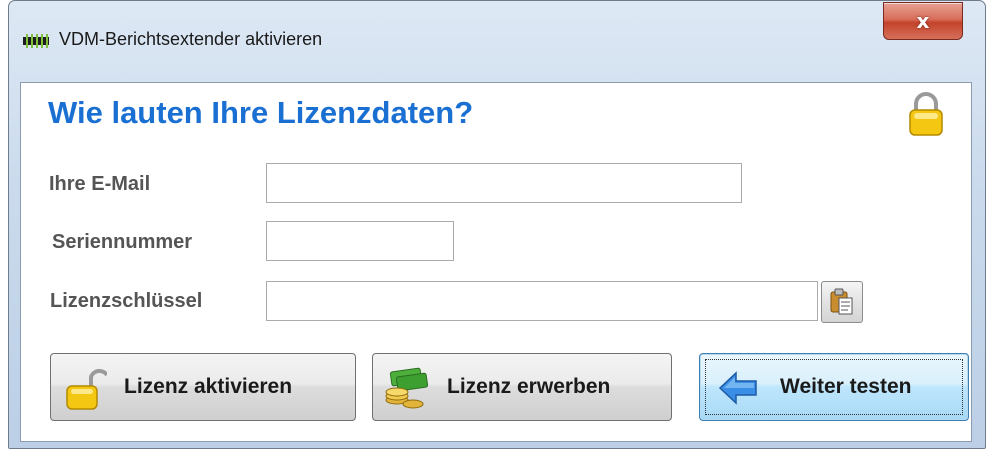  What do you see at coordinates (926, 114) in the screenshot?
I see `lock-icon` at bounding box center [926, 114].